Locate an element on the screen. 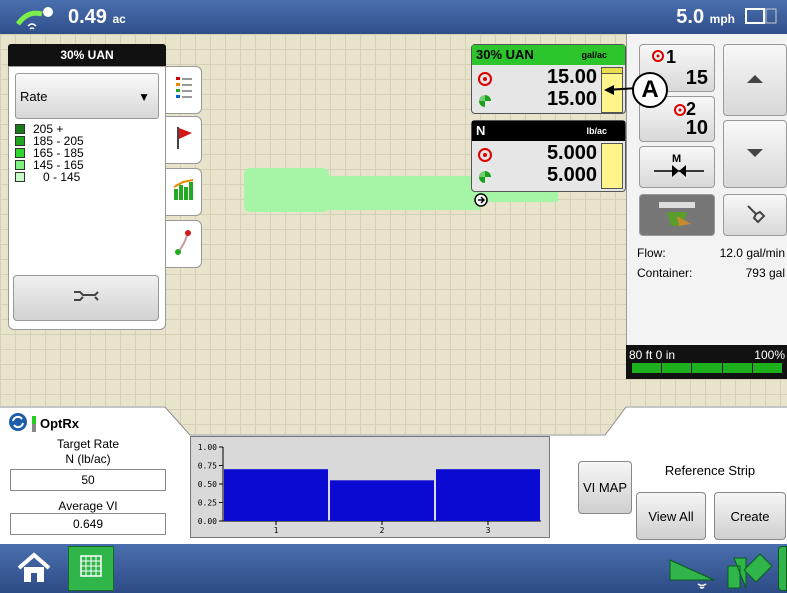 The width and height of the screenshot is (787, 593). reference-strip-label: Reference Strip is located at coordinates (710, 470).